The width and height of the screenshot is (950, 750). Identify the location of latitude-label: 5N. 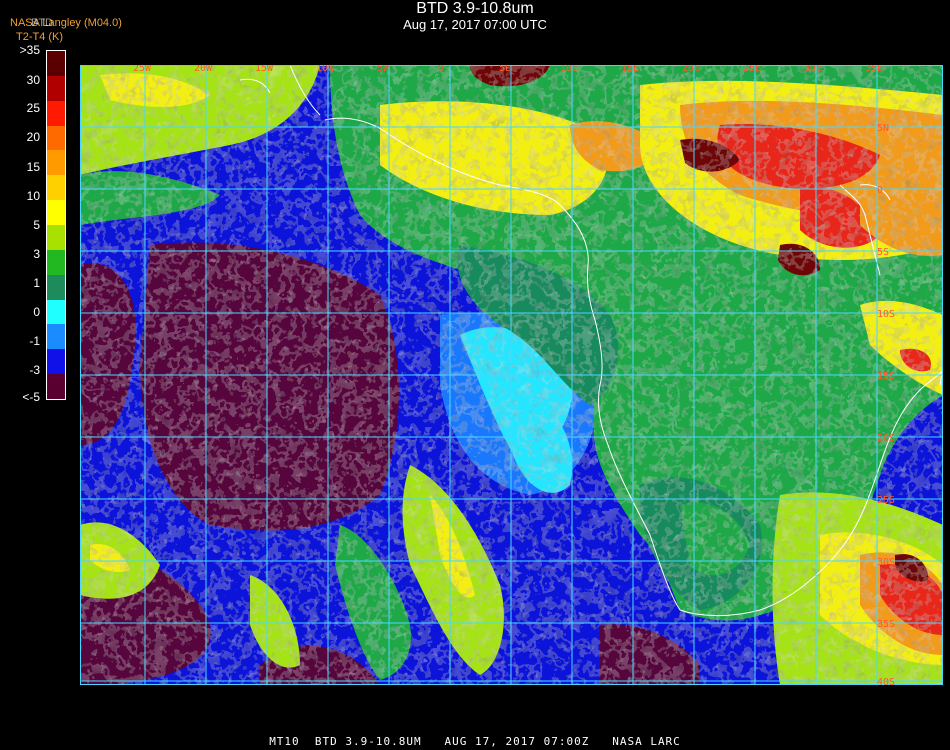
(883, 128).